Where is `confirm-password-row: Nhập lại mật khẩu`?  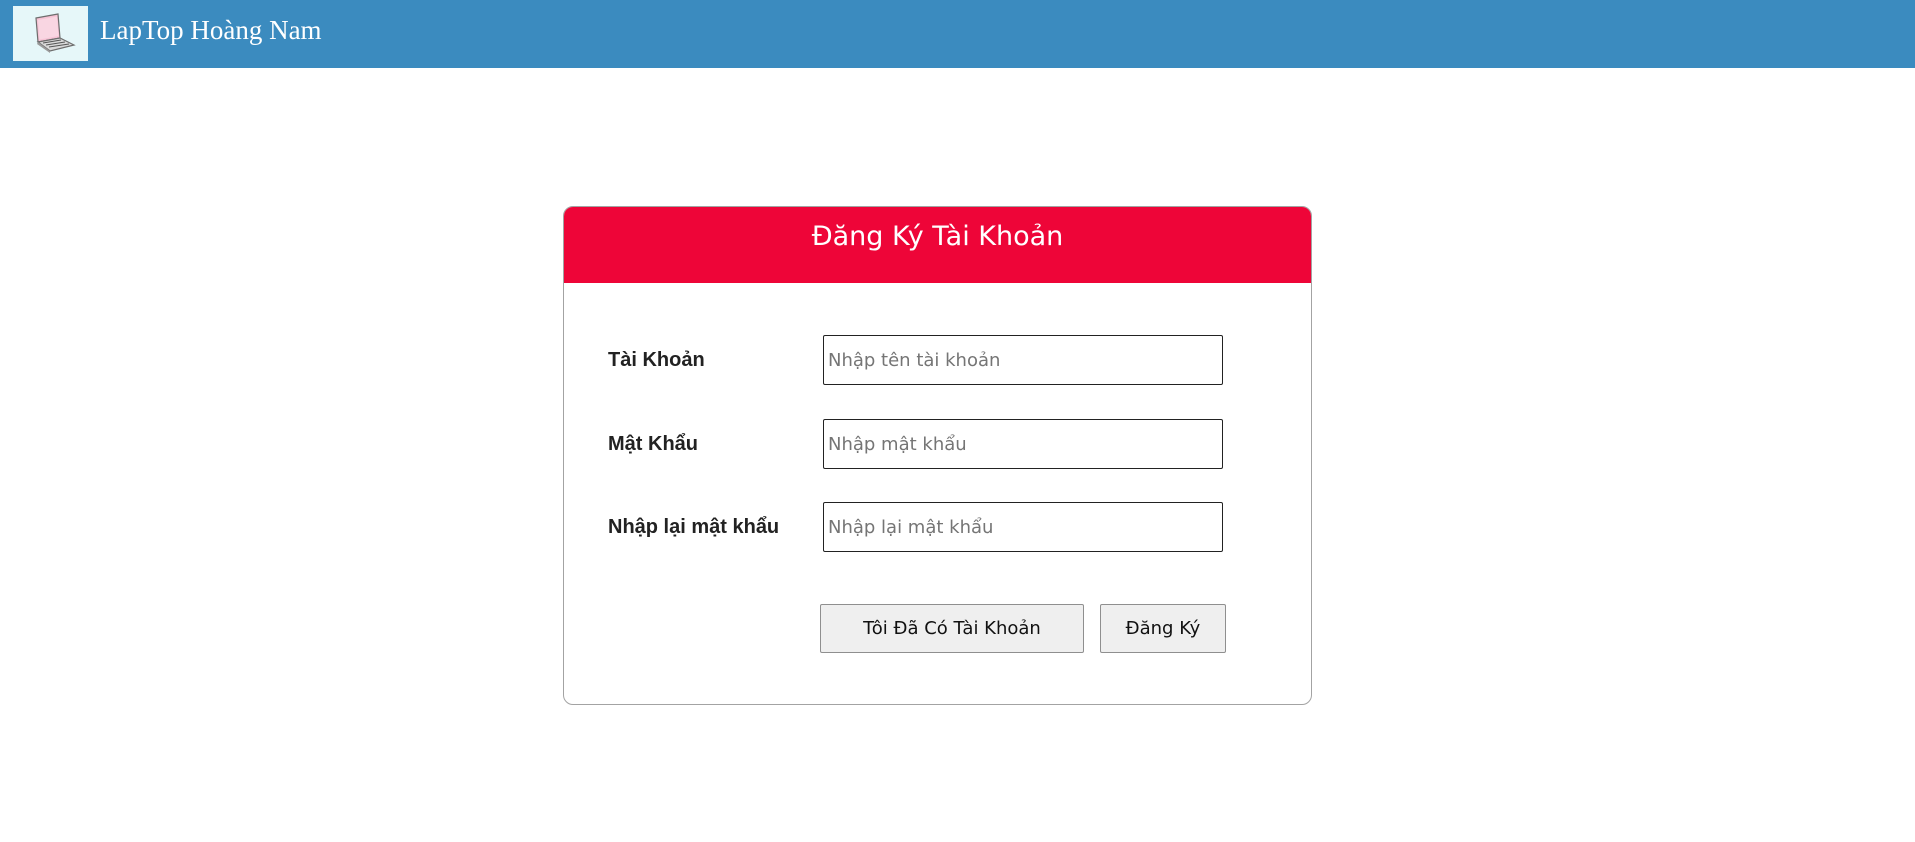 confirm-password-row: Nhập lại mật khẩu is located at coordinates (937, 527).